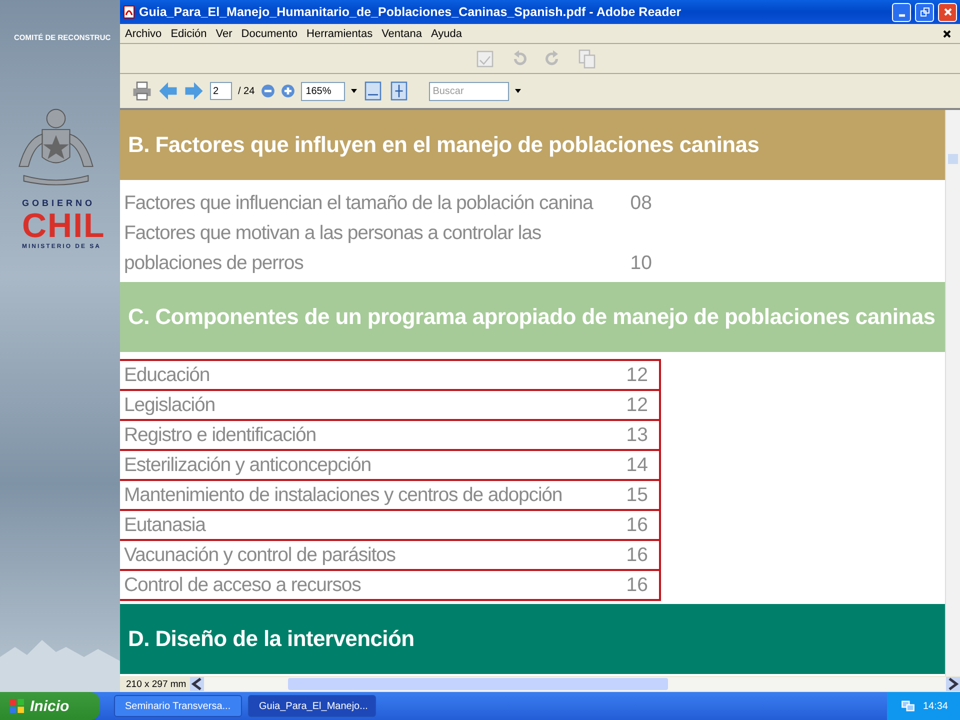  What do you see at coordinates (260, 555) in the screenshot?
I see `contents-entry: Vacunación y control de parásitos` at bounding box center [260, 555].